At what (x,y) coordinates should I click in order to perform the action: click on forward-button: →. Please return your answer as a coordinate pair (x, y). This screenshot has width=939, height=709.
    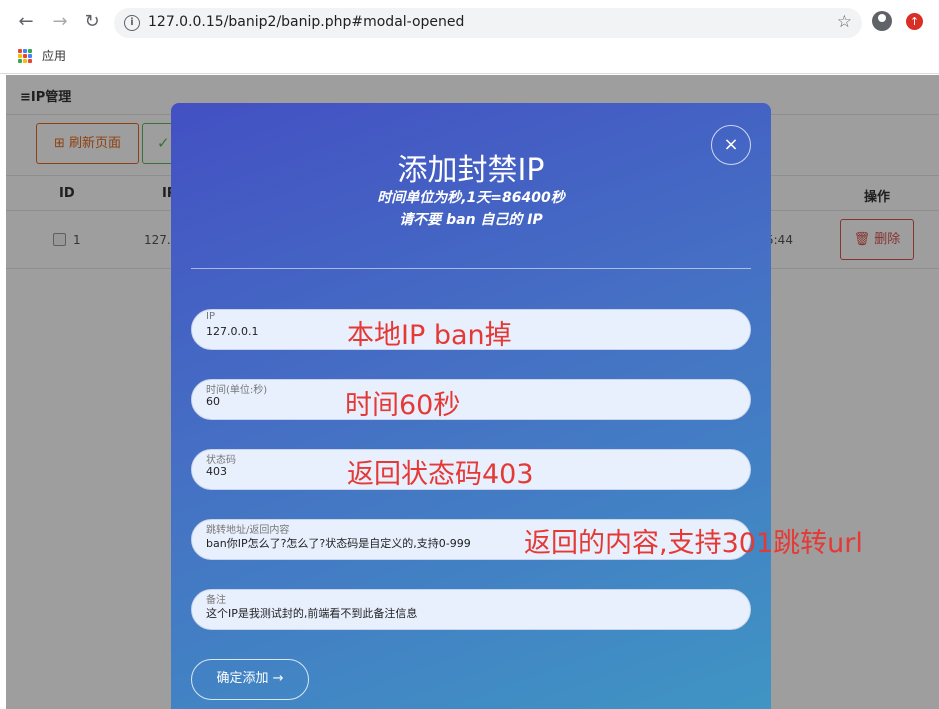
    Looking at the image, I should click on (60, 22).